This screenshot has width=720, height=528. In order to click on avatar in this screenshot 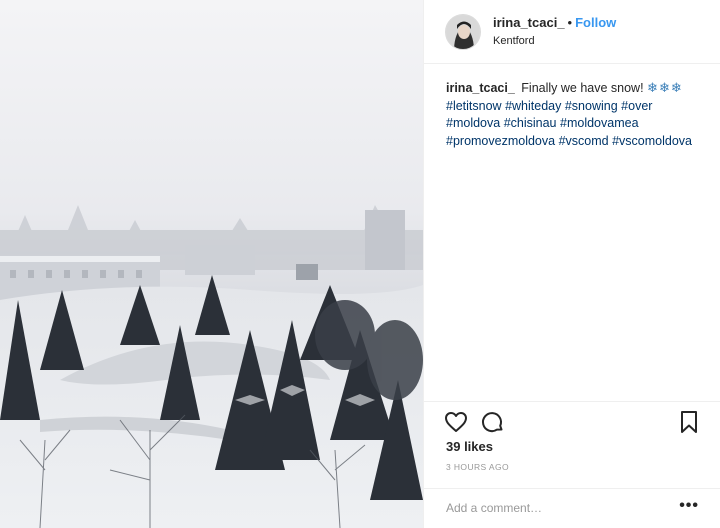, I will do `click(463, 31)`.